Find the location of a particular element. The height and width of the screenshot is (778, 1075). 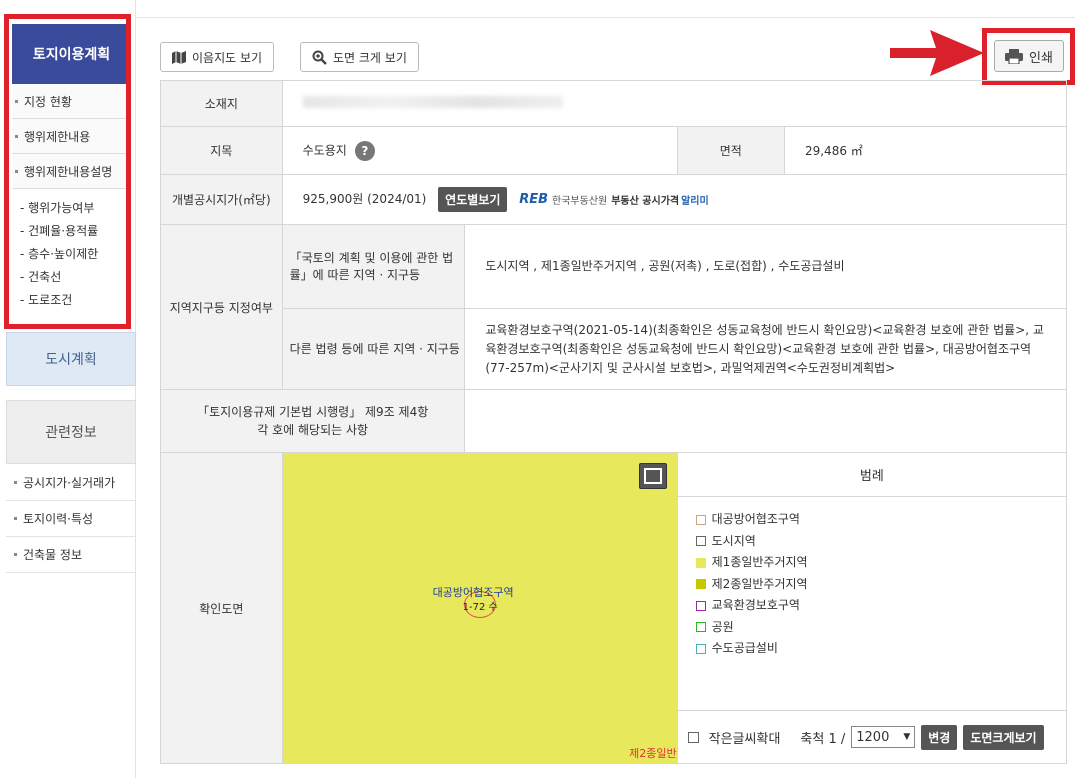

highlight-box is located at coordinates (67, 171).